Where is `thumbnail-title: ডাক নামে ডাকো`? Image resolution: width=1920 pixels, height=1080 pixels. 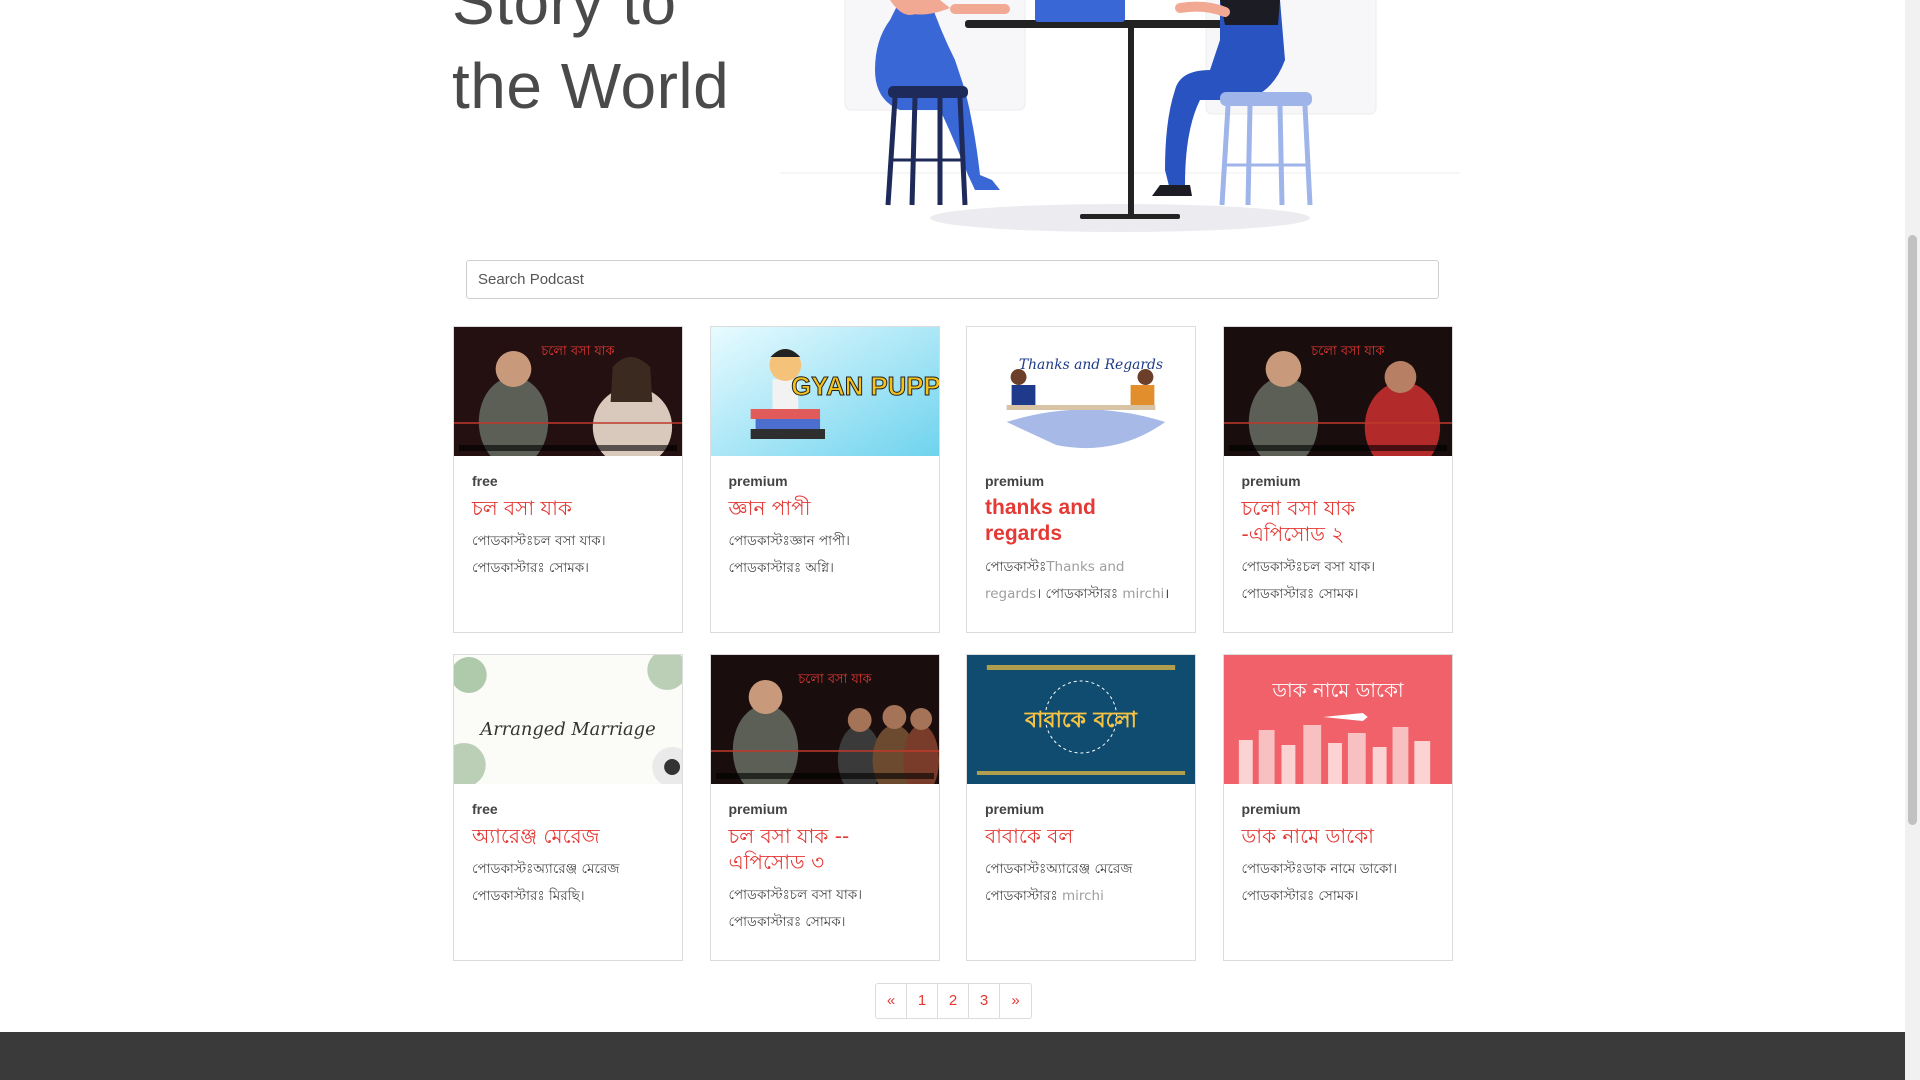 thumbnail-title: ডাক নামে ডাকো is located at coordinates (1337, 690).